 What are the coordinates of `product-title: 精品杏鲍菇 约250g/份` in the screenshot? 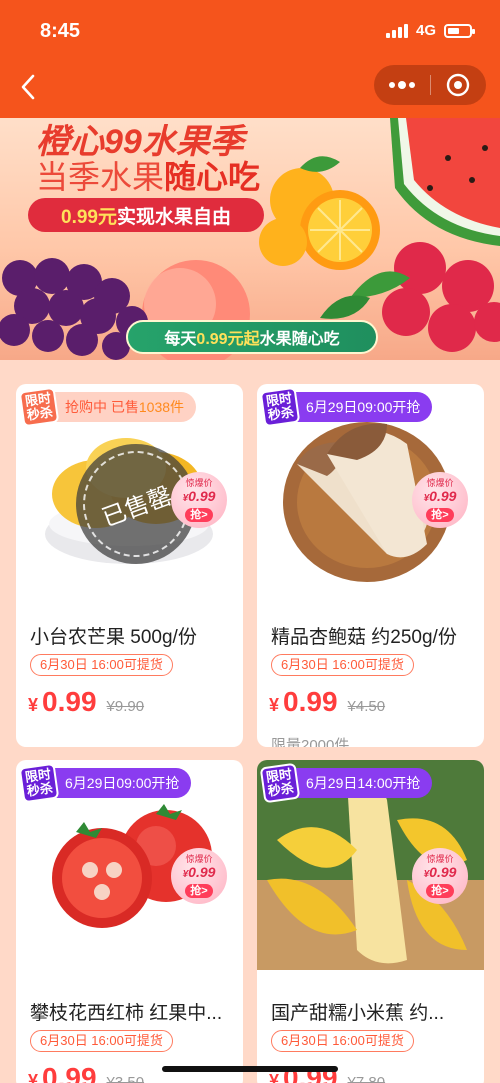 It's located at (364, 637).